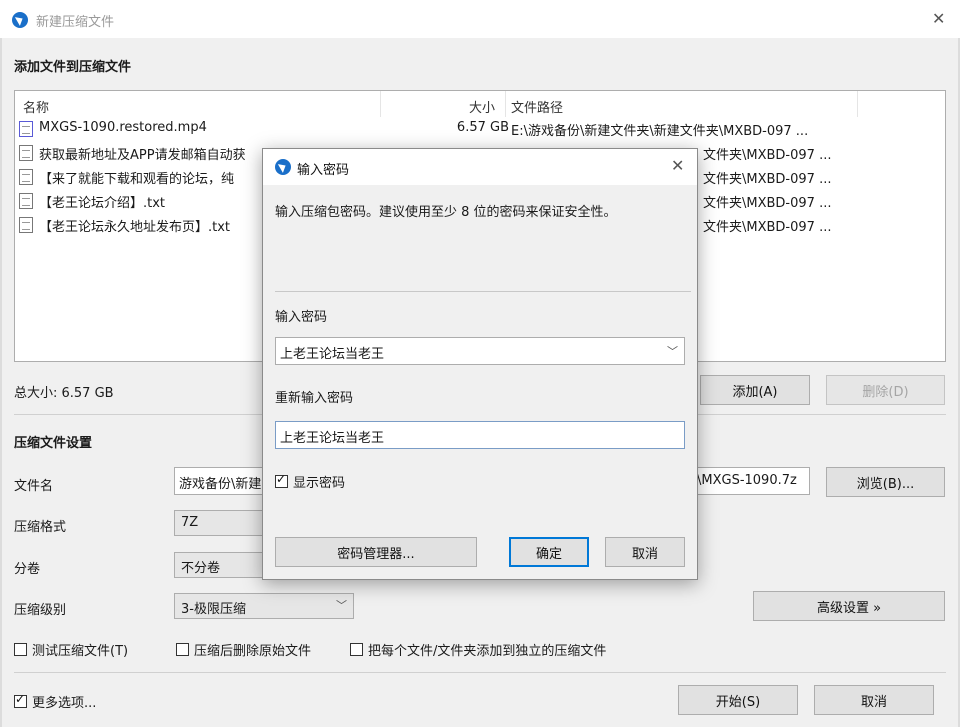 This screenshot has width=960, height=727. Describe the element at coordinates (36, 106) in the screenshot. I see `column-header-name: 名称` at that location.